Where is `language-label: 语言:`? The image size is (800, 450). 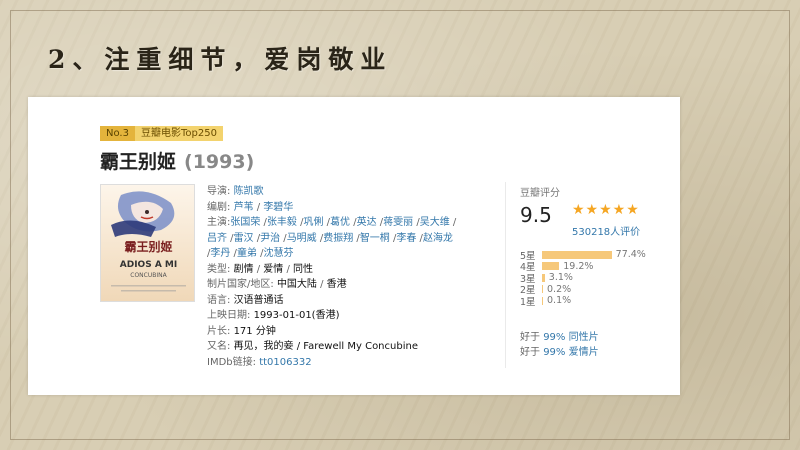
language-label: 语言: is located at coordinates (219, 300).